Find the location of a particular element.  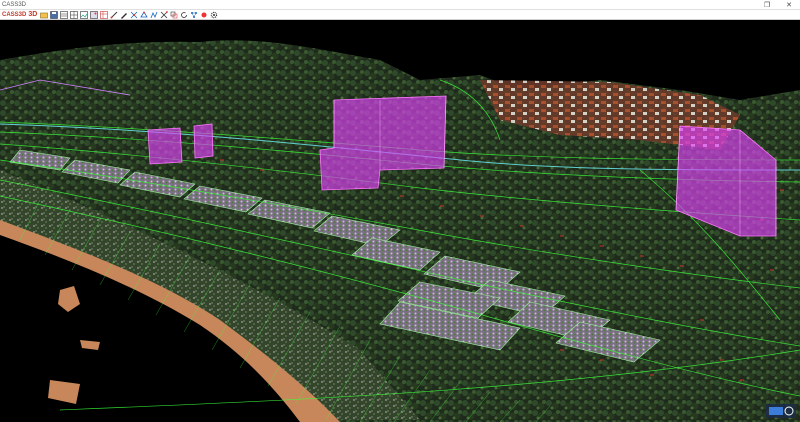

rotate-icon is located at coordinates (184, 15).